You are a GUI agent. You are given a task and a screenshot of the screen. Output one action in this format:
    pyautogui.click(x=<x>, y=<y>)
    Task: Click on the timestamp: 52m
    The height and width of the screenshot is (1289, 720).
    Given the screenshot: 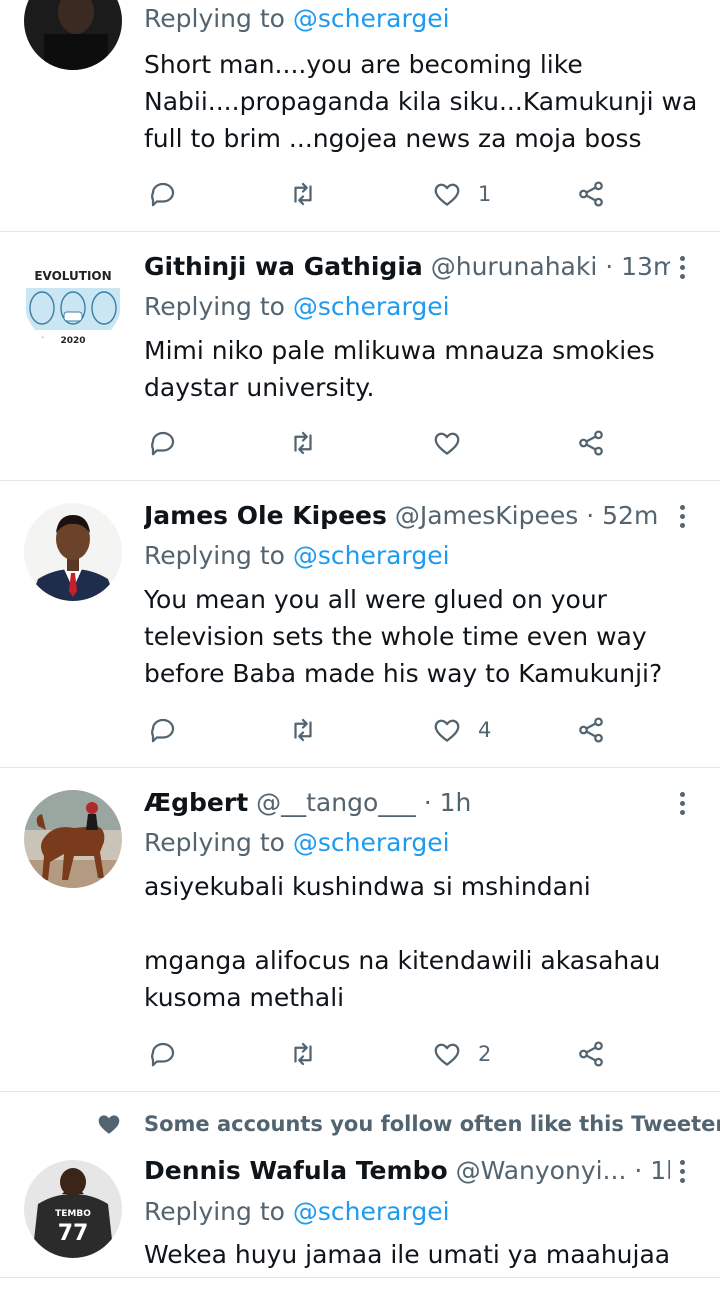 What is the action you would take?
    pyautogui.click(x=630, y=515)
    